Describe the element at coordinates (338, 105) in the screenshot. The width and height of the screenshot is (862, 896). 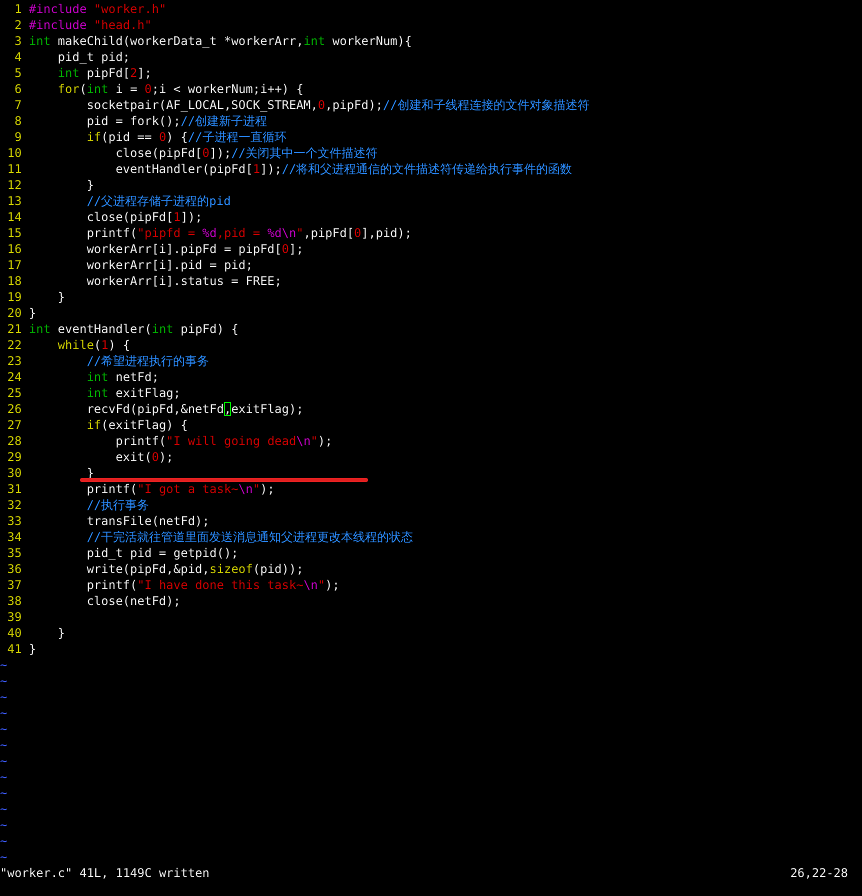
I see `code-line: socketpair(AF_LOCAL,SOCK_STREAM,0,pipFd);//创建和子线程连接的文件对象描述符` at that location.